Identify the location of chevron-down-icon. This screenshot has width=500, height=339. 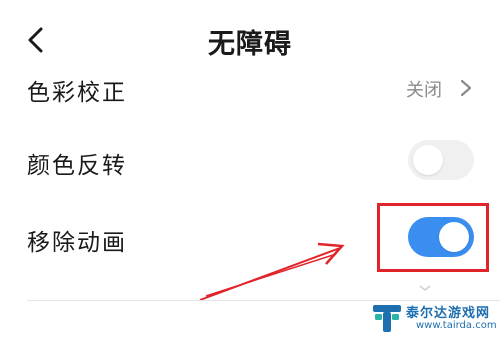
(425, 288).